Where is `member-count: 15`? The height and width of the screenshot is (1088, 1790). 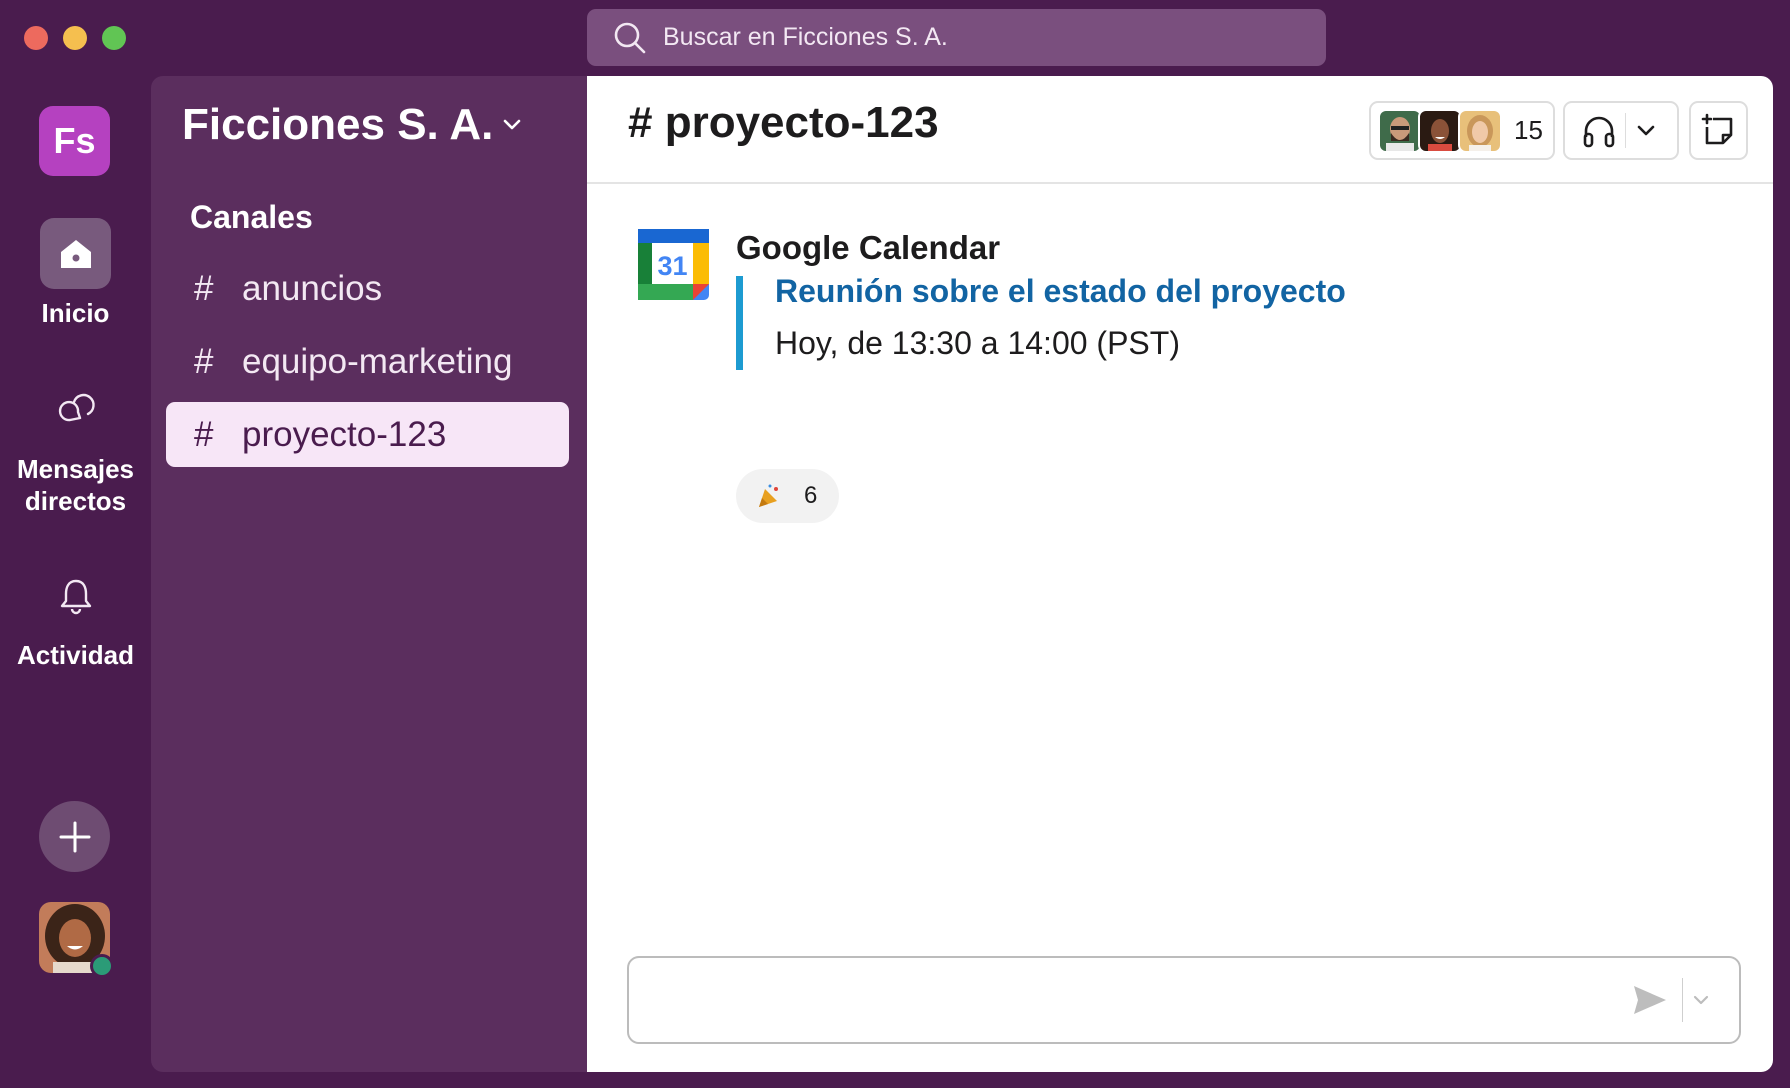 member-count: 15 is located at coordinates (1528, 130).